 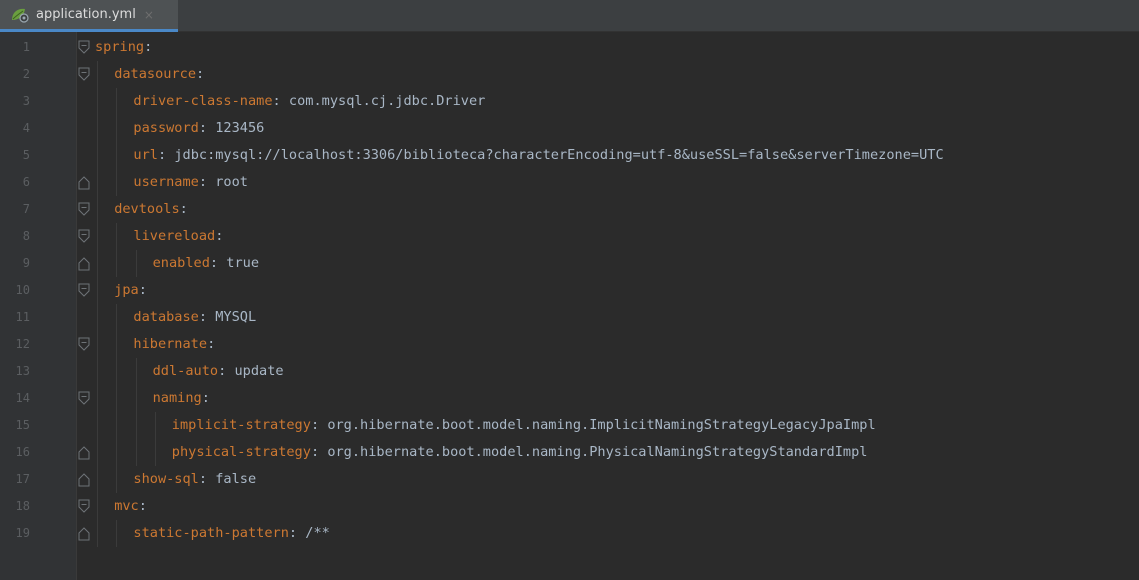 What do you see at coordinates (569, 371) in the screenshot?
I see `code-line: 13 ddl-auto: update` at bounding box center [569, 371].